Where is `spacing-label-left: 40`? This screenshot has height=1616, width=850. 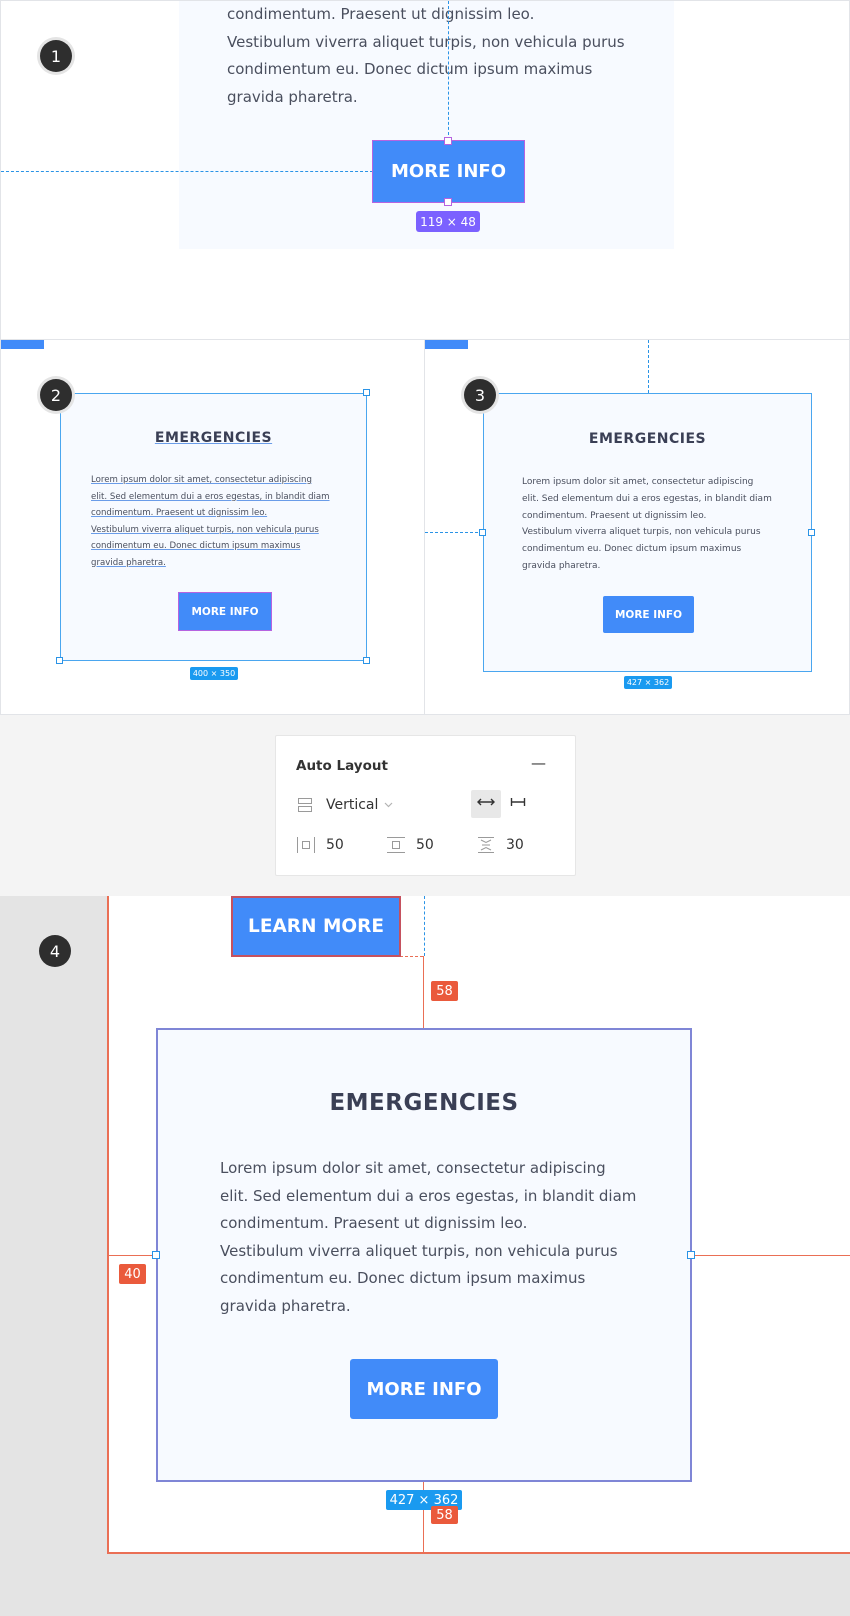
spacing-label-left: 40 is located at coordinates (132, 1274).